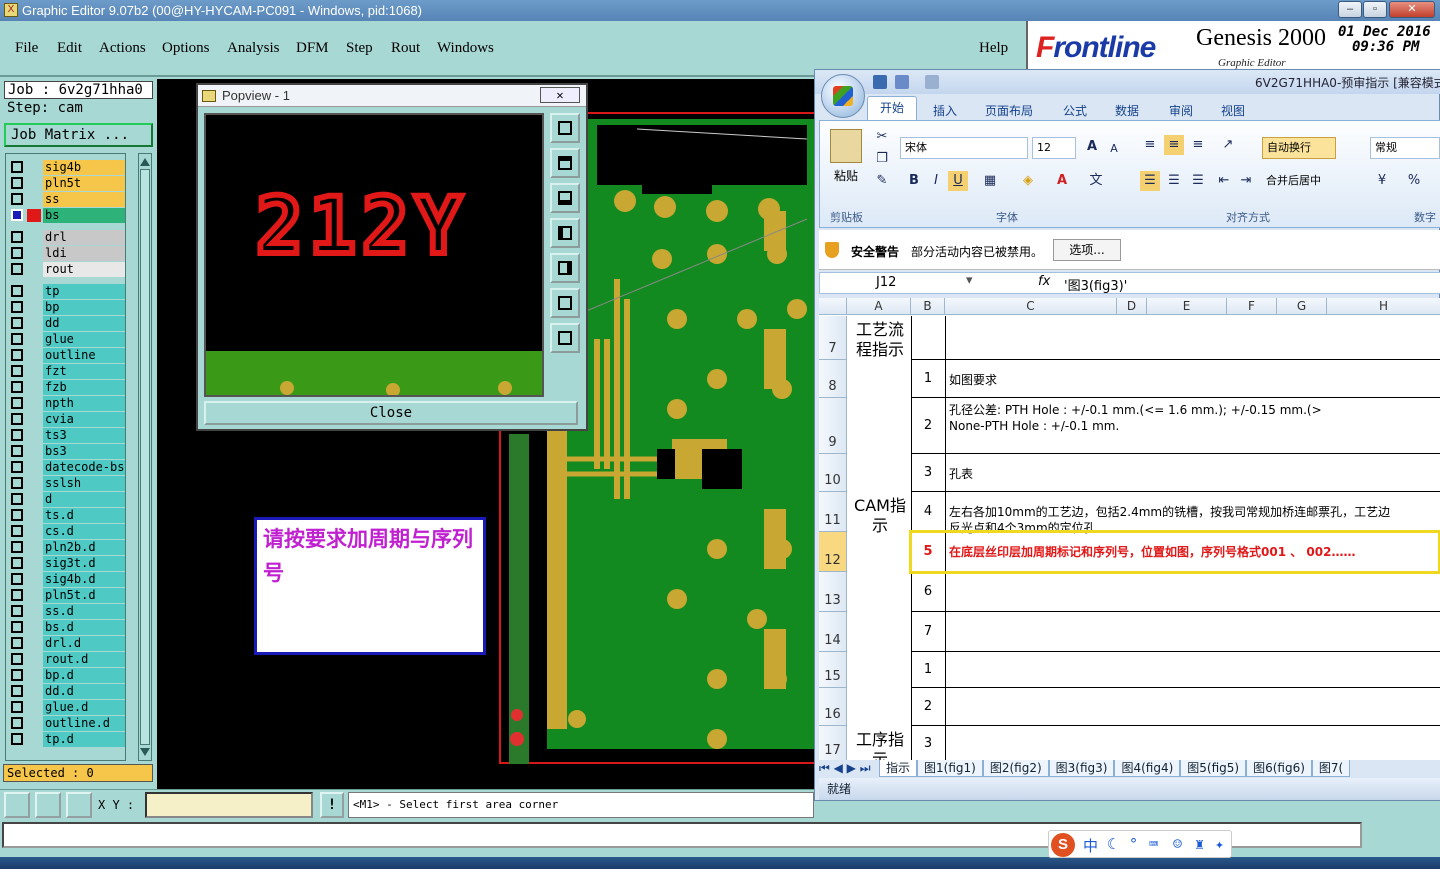 The image size is (1440, 869). What do you see at coordinates (882, 137) in the screenshot?
I see `cut-icon: ✂` at bounding box center [882, 137].